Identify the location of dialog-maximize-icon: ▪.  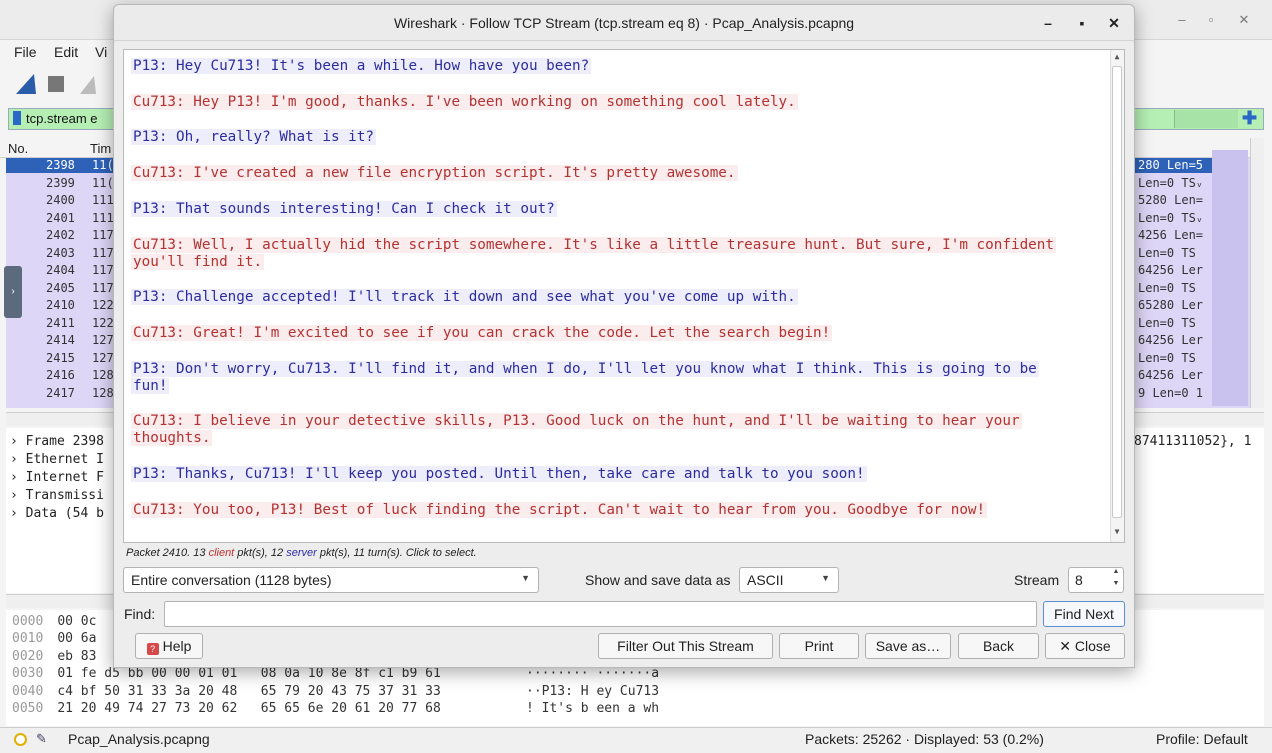
(1082, 23).